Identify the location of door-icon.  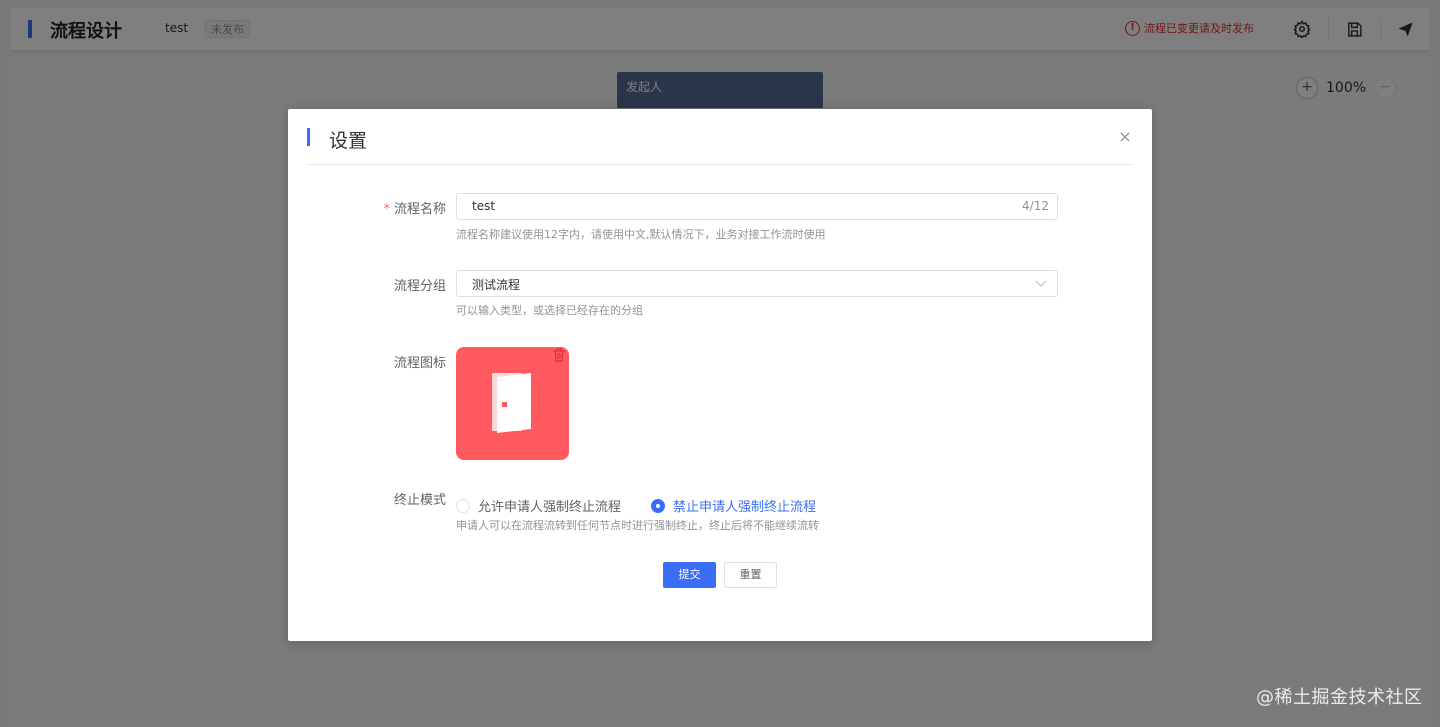
(511, 403).